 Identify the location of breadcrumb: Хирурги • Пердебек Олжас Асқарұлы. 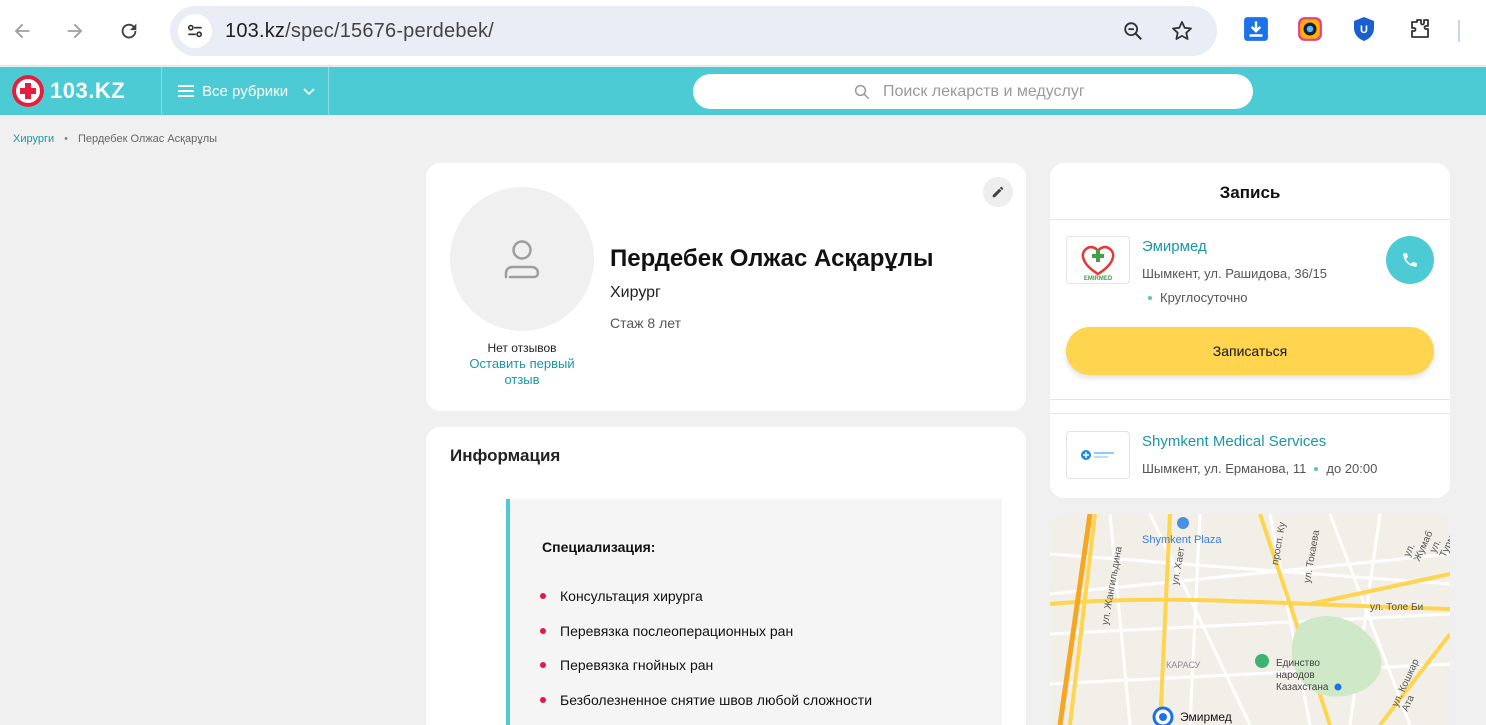
(115, 139).